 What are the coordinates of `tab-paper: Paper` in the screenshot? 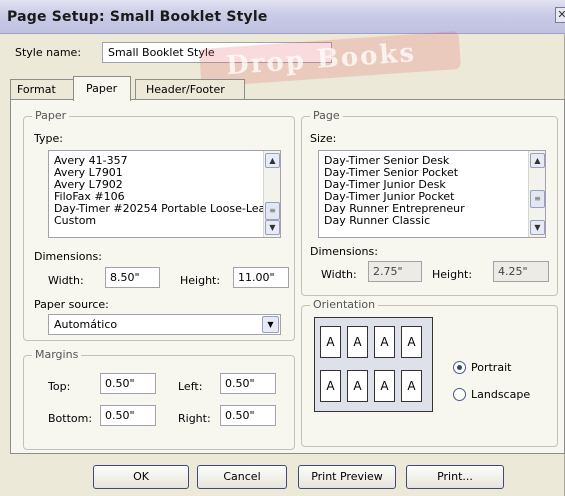 It's located at (102, 88).